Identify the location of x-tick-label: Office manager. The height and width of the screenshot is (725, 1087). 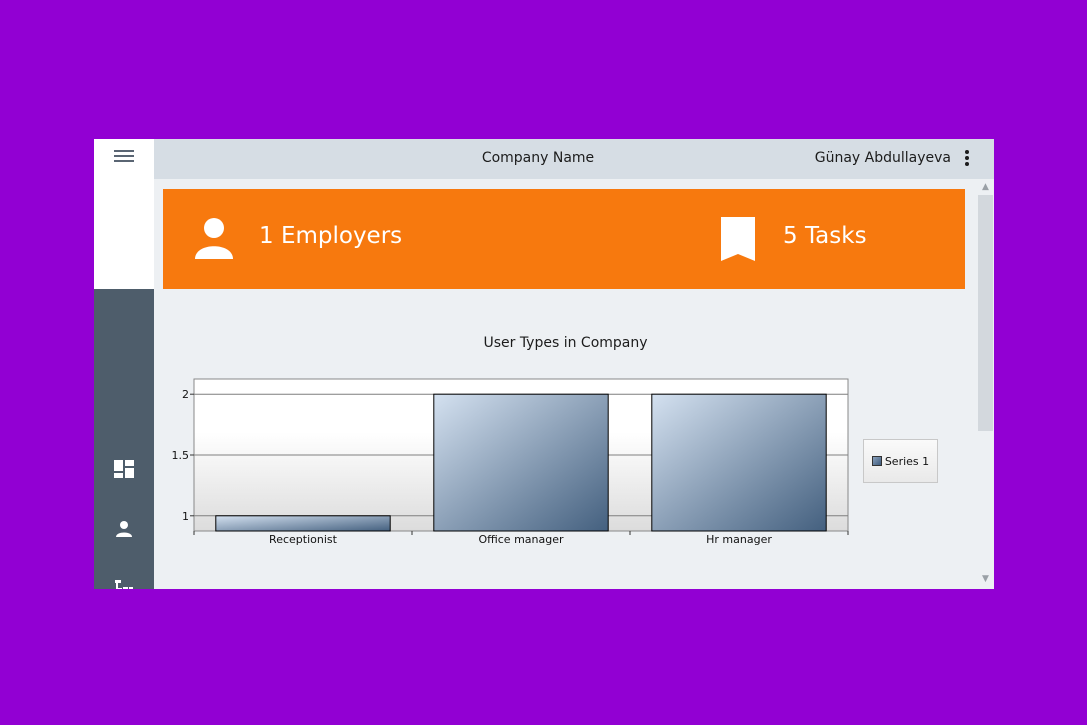
(521, 539).